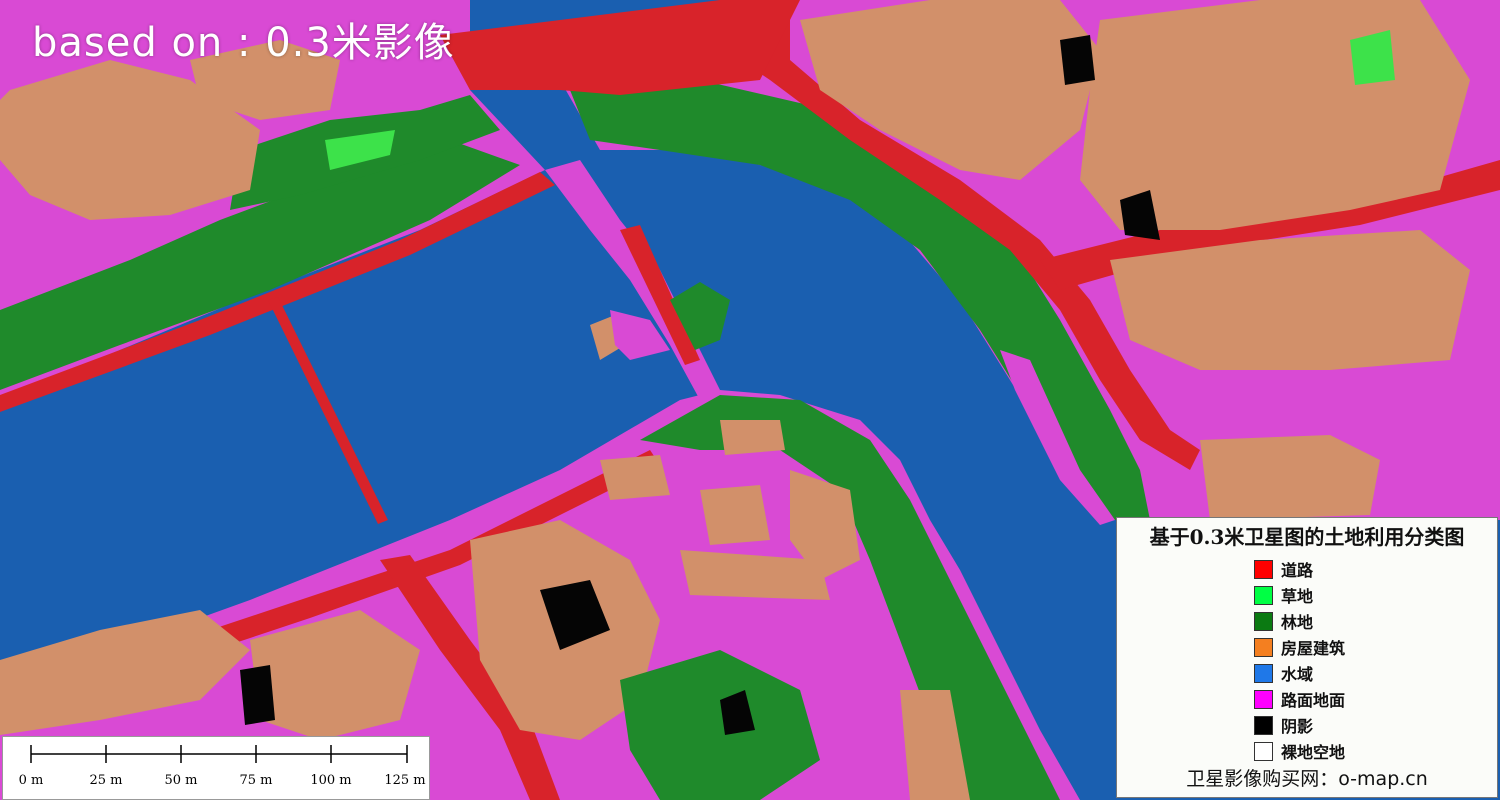 This screenshot has width=1500, height=800. I want to click on shadow-s1, so click(257, 695).